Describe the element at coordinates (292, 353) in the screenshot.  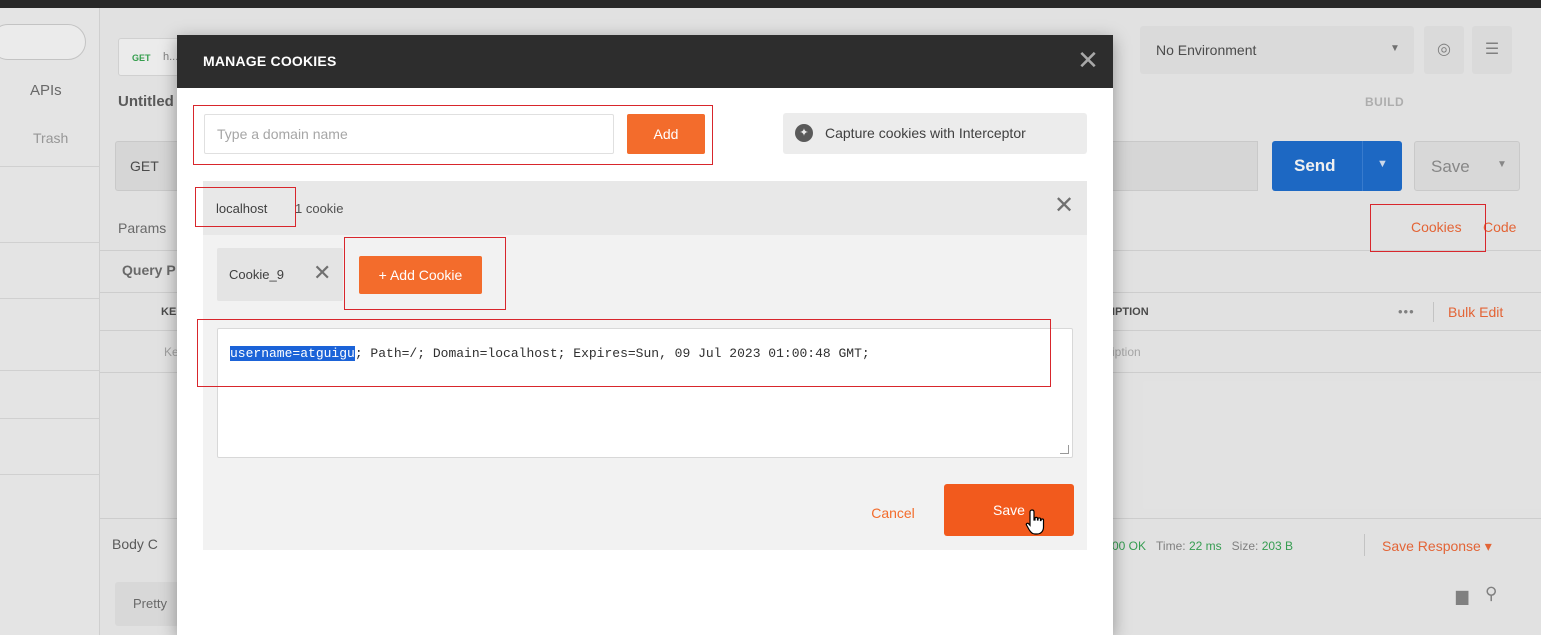
I see `selected-text: username=atguigu` at that location.